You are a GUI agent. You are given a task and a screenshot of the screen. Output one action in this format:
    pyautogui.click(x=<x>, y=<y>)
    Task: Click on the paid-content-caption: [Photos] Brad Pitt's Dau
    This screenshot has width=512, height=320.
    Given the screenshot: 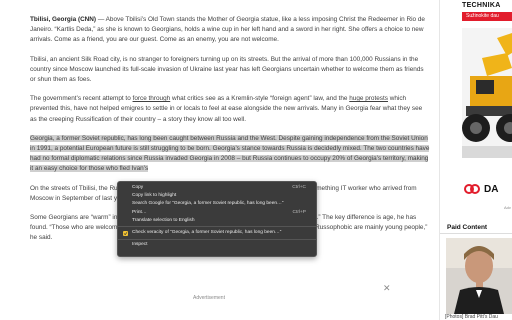 What is the action you would take?
    pyautogui.click(x=471, y=317)
    